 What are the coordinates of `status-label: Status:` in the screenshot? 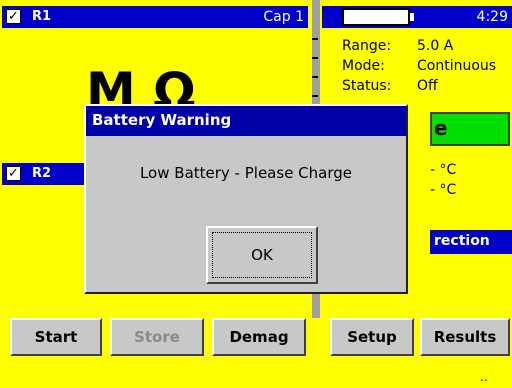 It's located at (367, 86).